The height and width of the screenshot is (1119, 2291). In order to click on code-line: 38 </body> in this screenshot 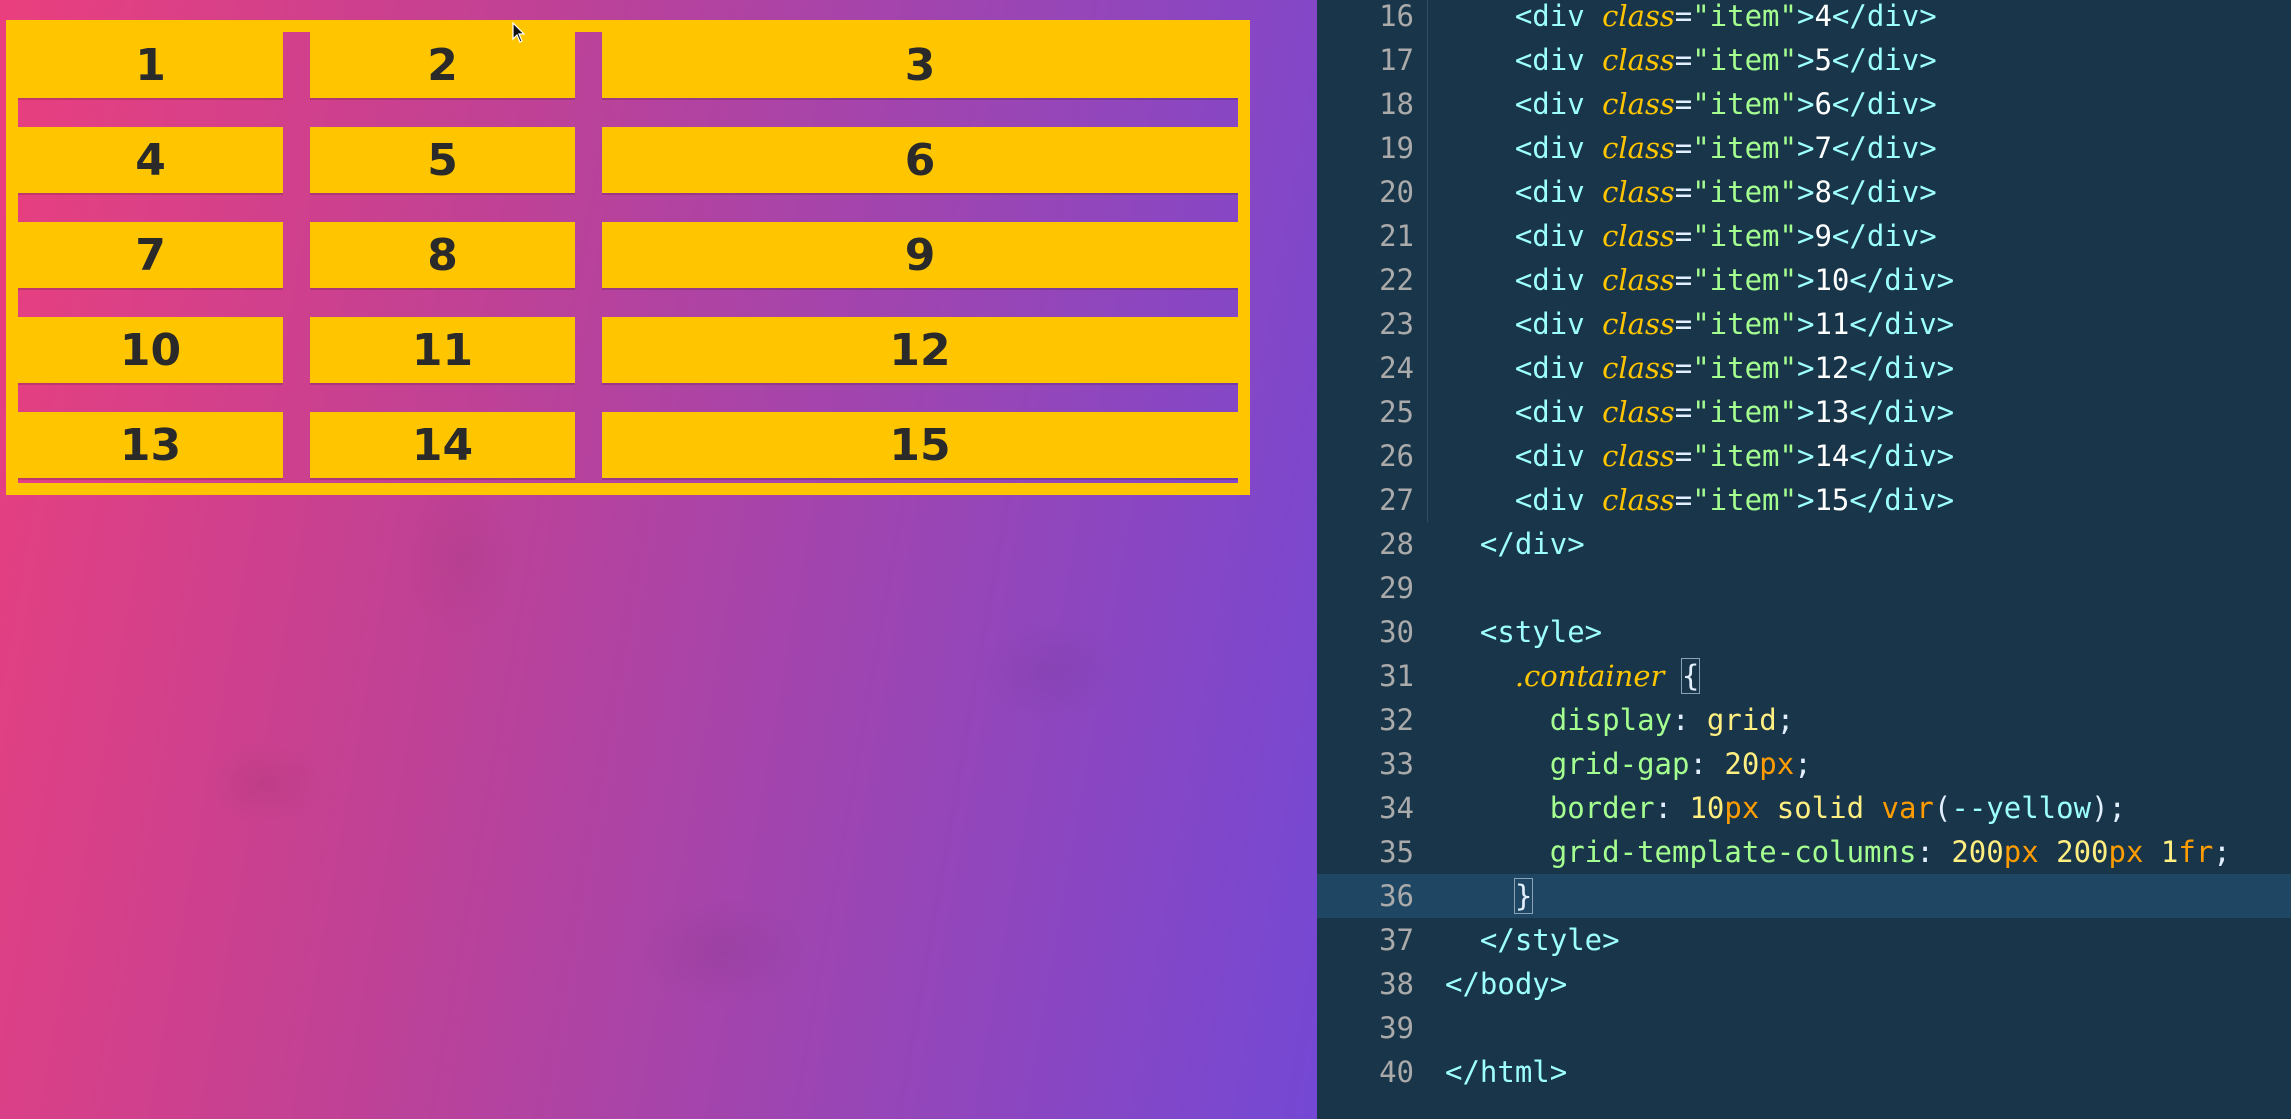, I will do `click(1804, 984)`.